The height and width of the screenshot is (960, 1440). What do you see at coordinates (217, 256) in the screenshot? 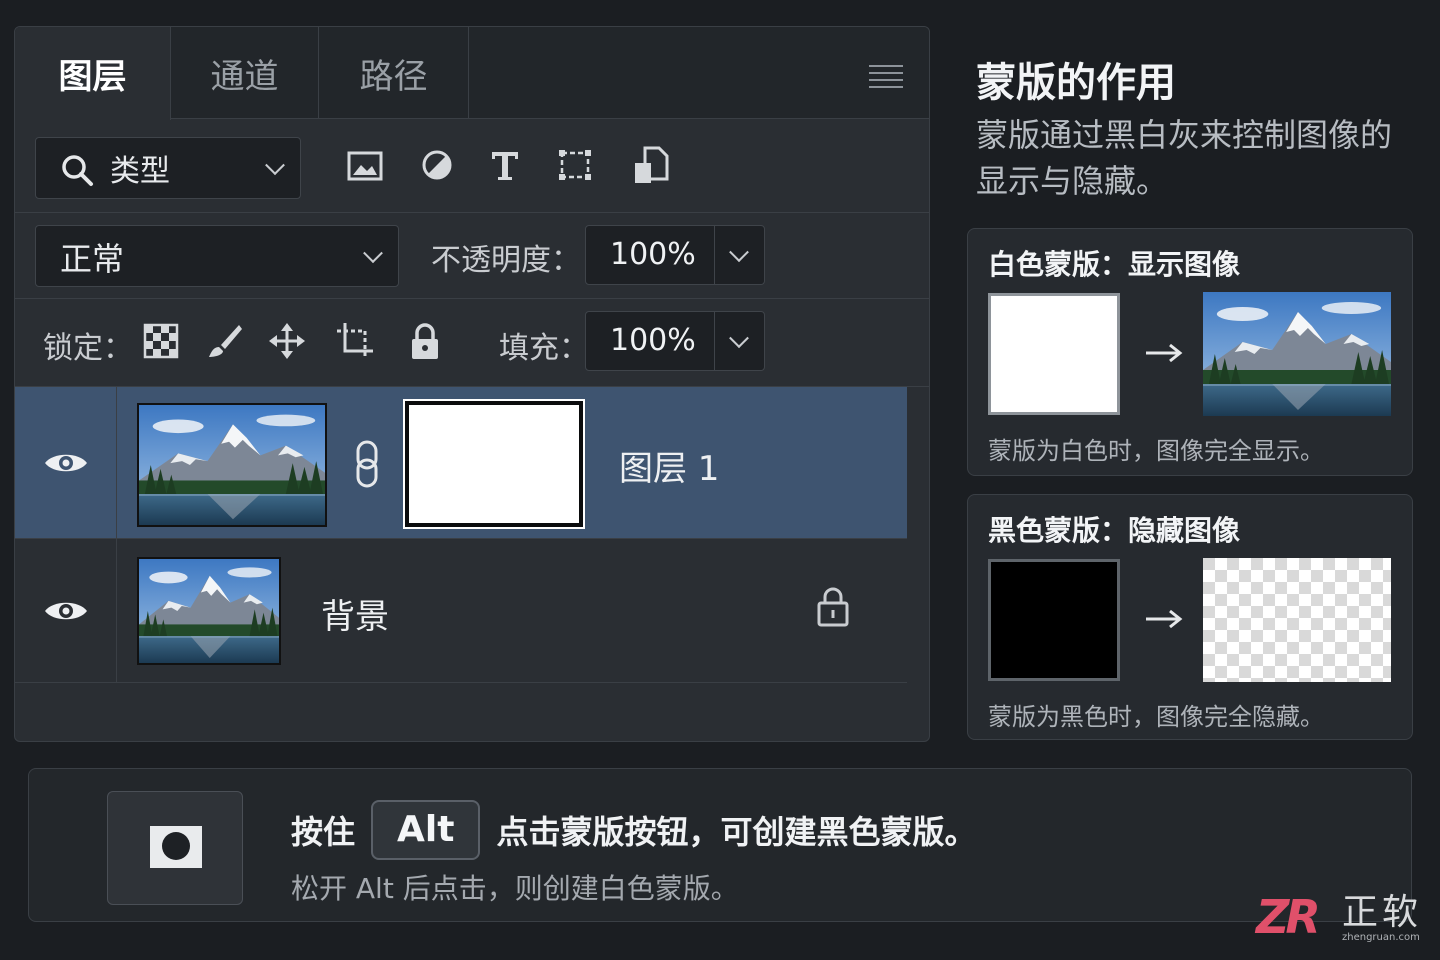
I see `blend-mode-select: 正常` at bounding box center [217, 256].